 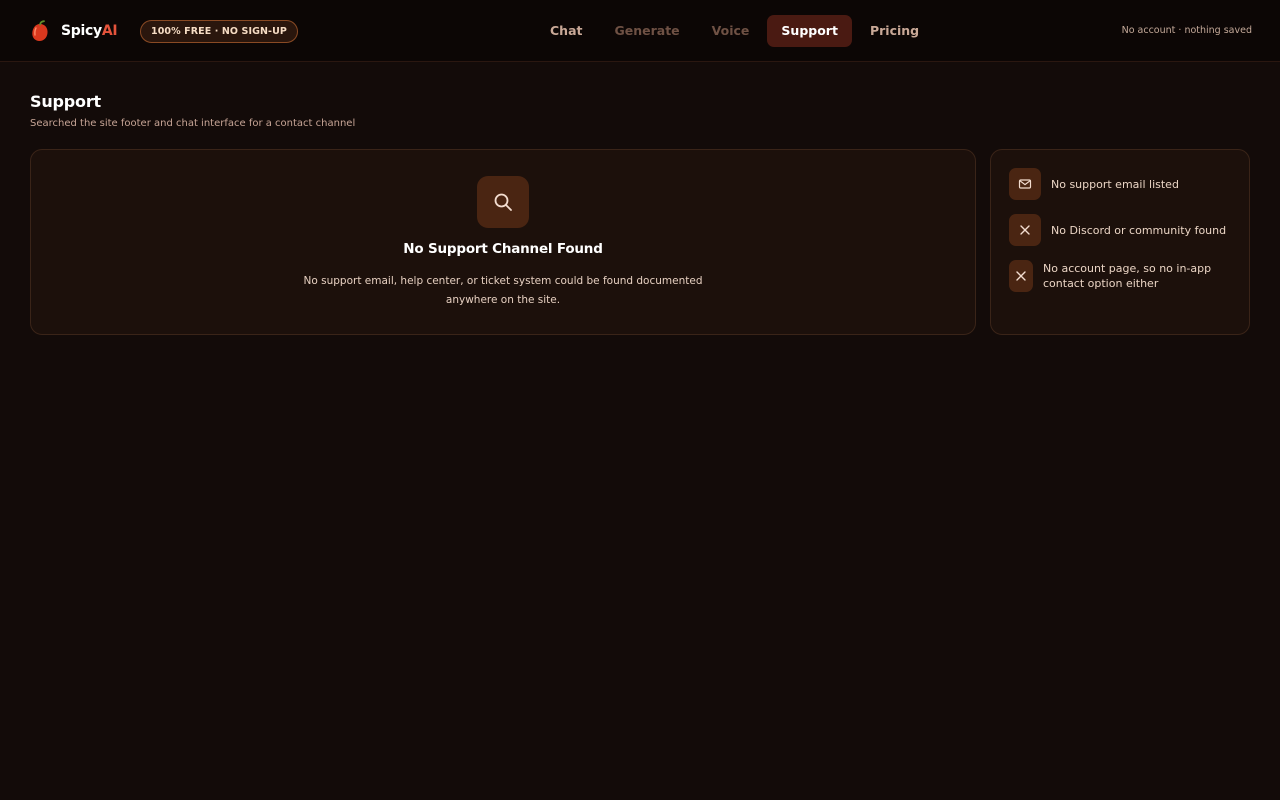 What do you see at coordinates (1186, 30) in the screenshot?
I see `account-status: No account · nothing saved` at bounding box center [1186, 30].